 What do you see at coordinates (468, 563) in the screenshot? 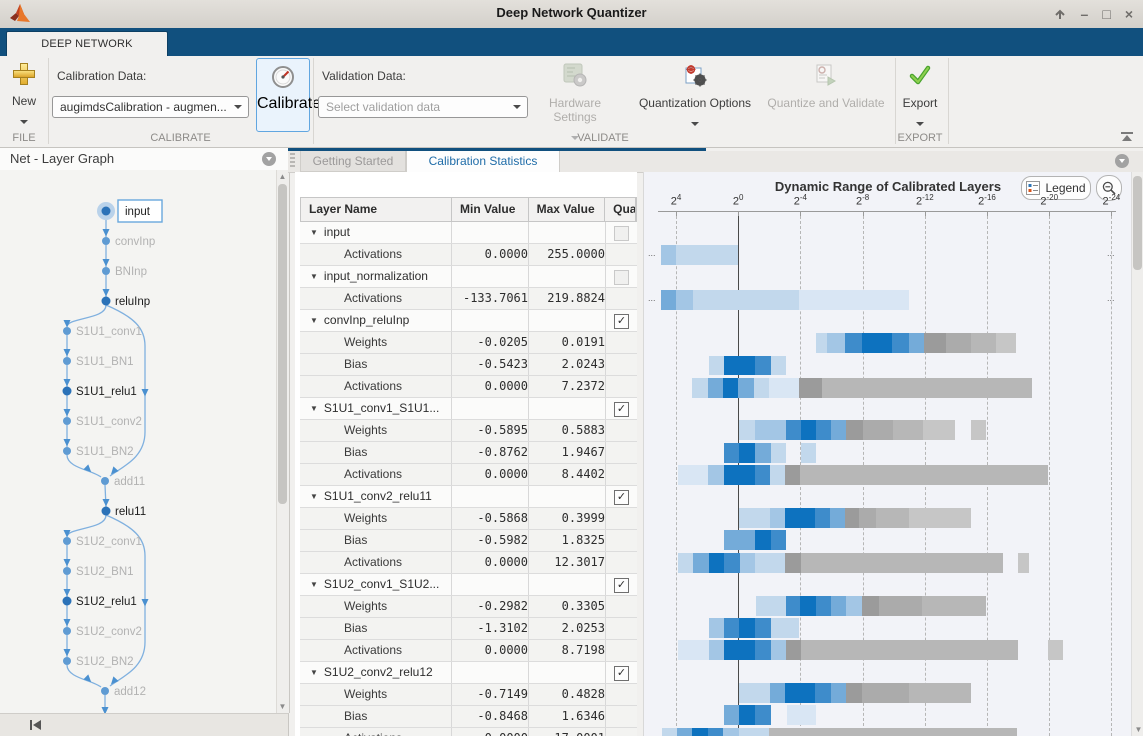
I see `table-row: Activations 0.0000 12.3017` at bounding box center [468, 563].